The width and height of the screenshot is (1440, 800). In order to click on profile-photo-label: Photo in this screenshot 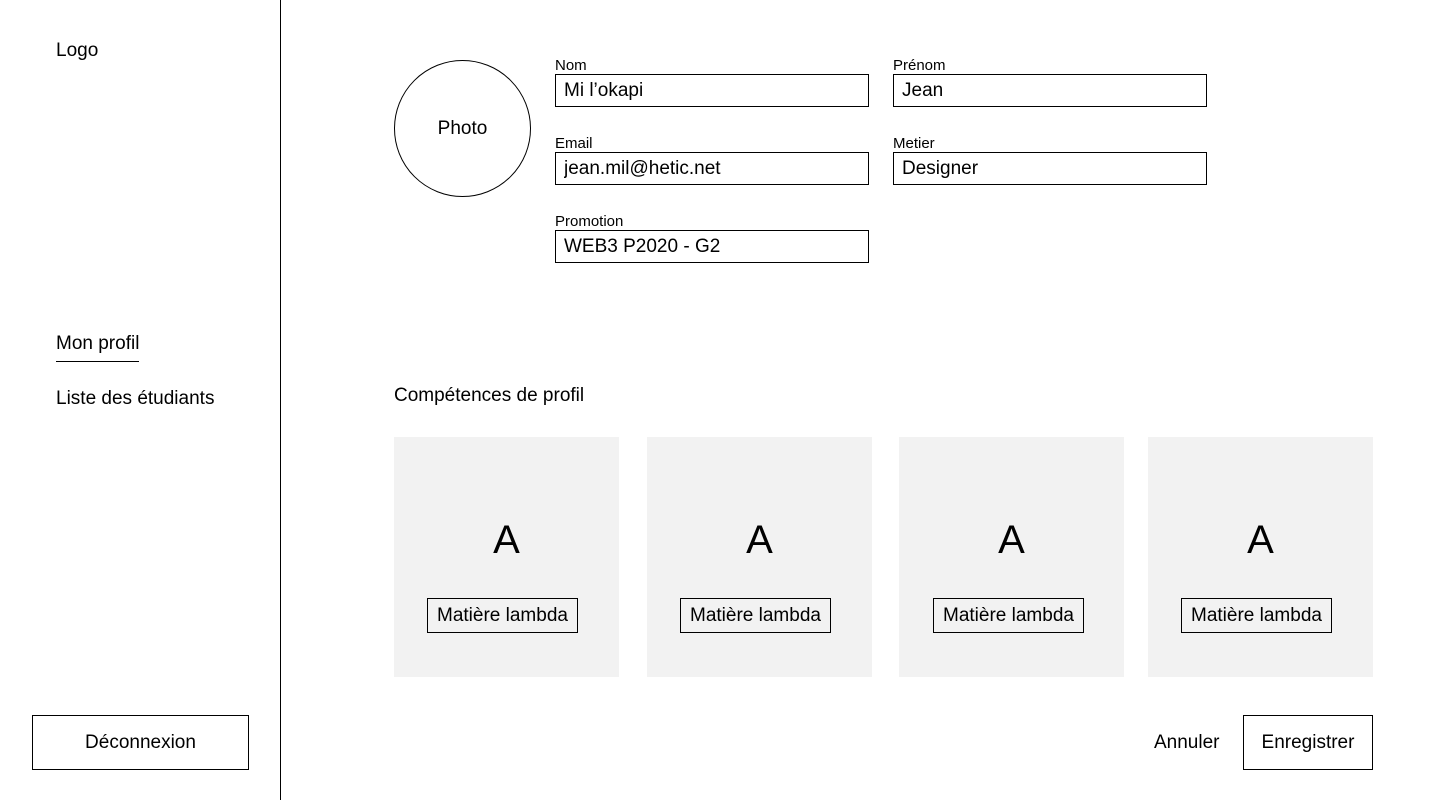, I will do `click(462, 128)`.